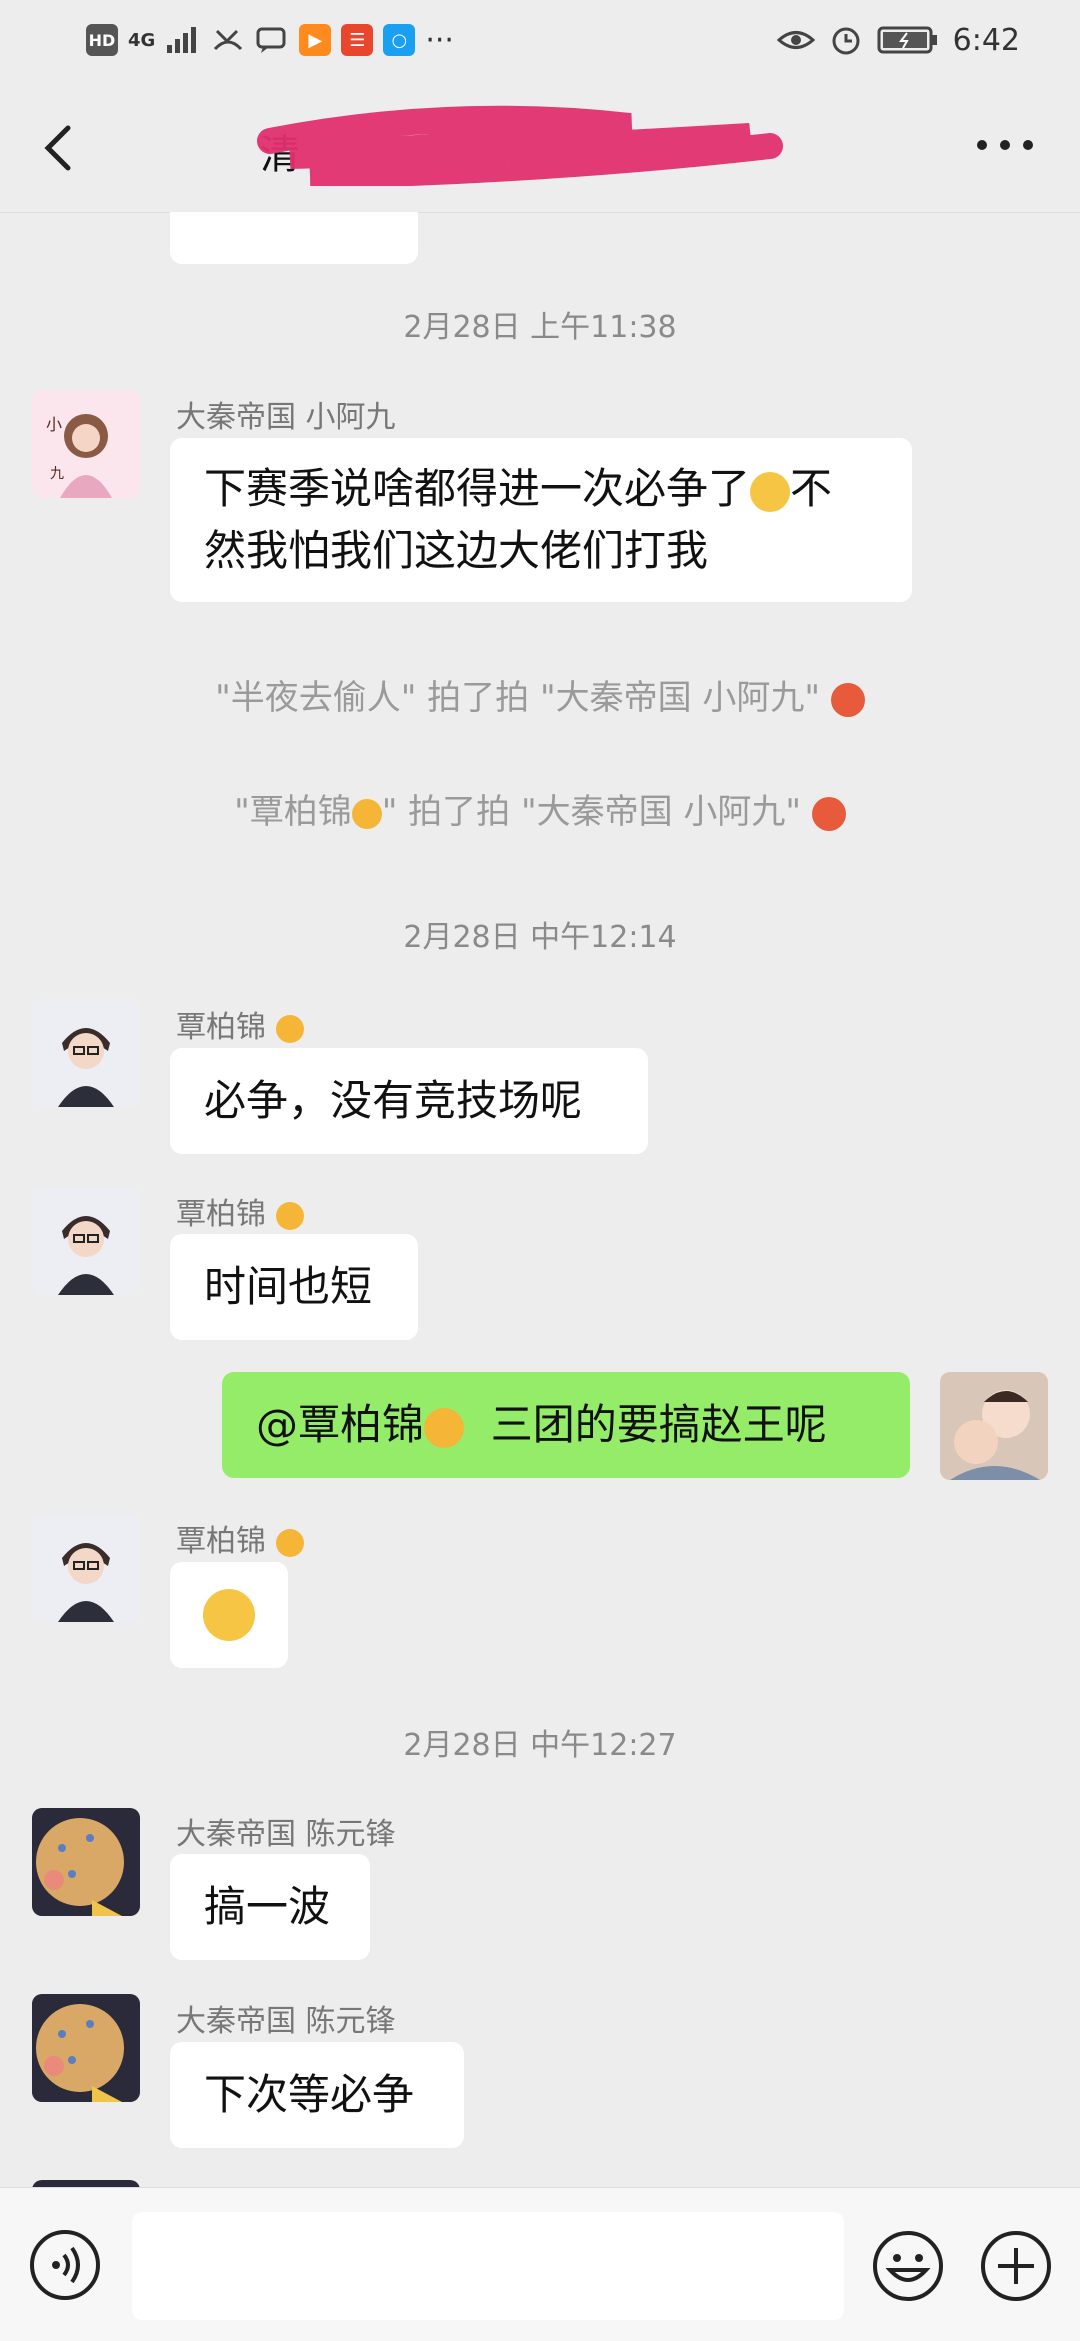 The width and height of the screenshot is (1080, 2341). I want to click on message-text: 时间也短, so click(288, 1286).